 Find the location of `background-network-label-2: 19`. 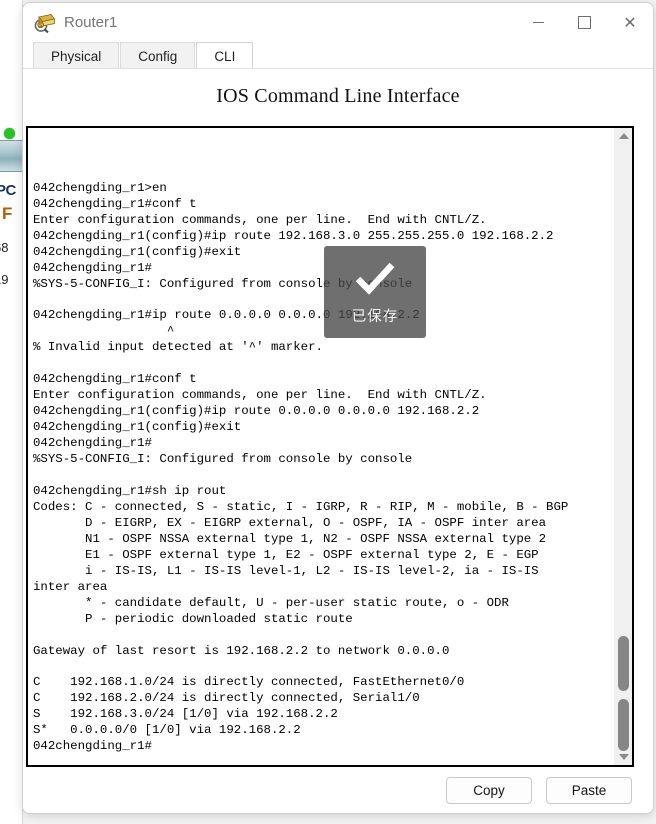

background-network-label-2: 19 is located at coordinates (4, 279).